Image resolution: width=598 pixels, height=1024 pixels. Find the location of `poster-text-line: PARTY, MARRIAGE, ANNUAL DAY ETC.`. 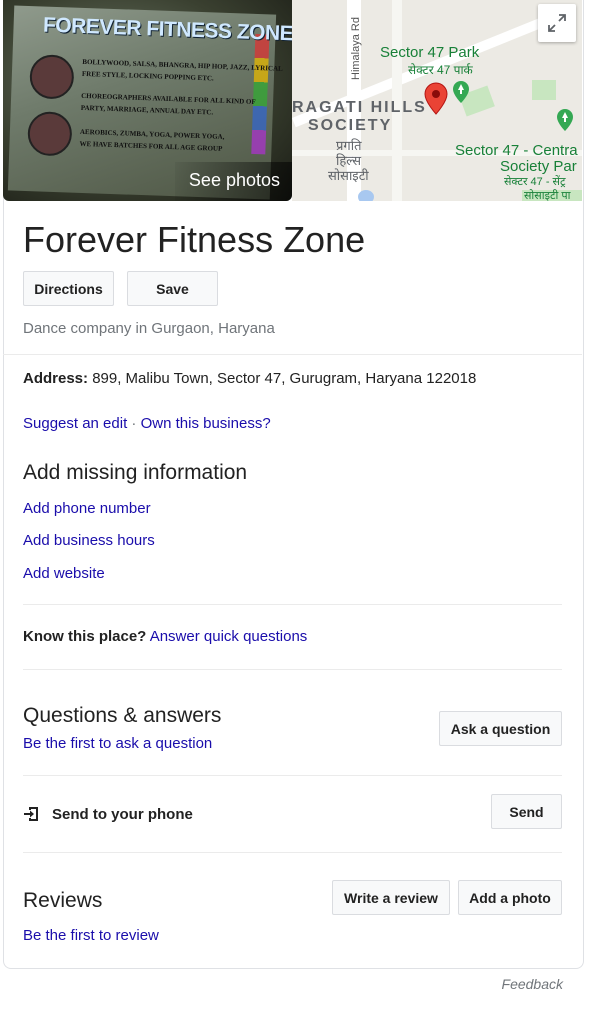

poster-text-line: PARTY, MARRIAGE, ANNUAL DAY ETC. is located at coordinates (147, 110).